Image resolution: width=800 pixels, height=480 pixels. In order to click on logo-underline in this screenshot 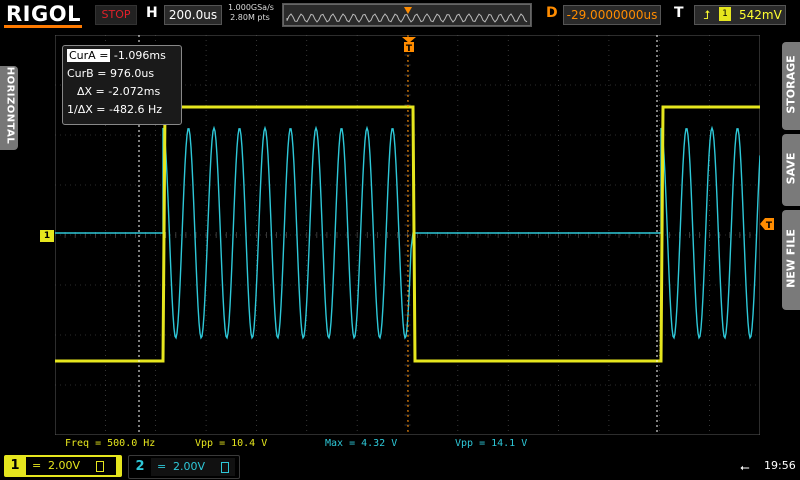, I will do `click(43, 26)`.